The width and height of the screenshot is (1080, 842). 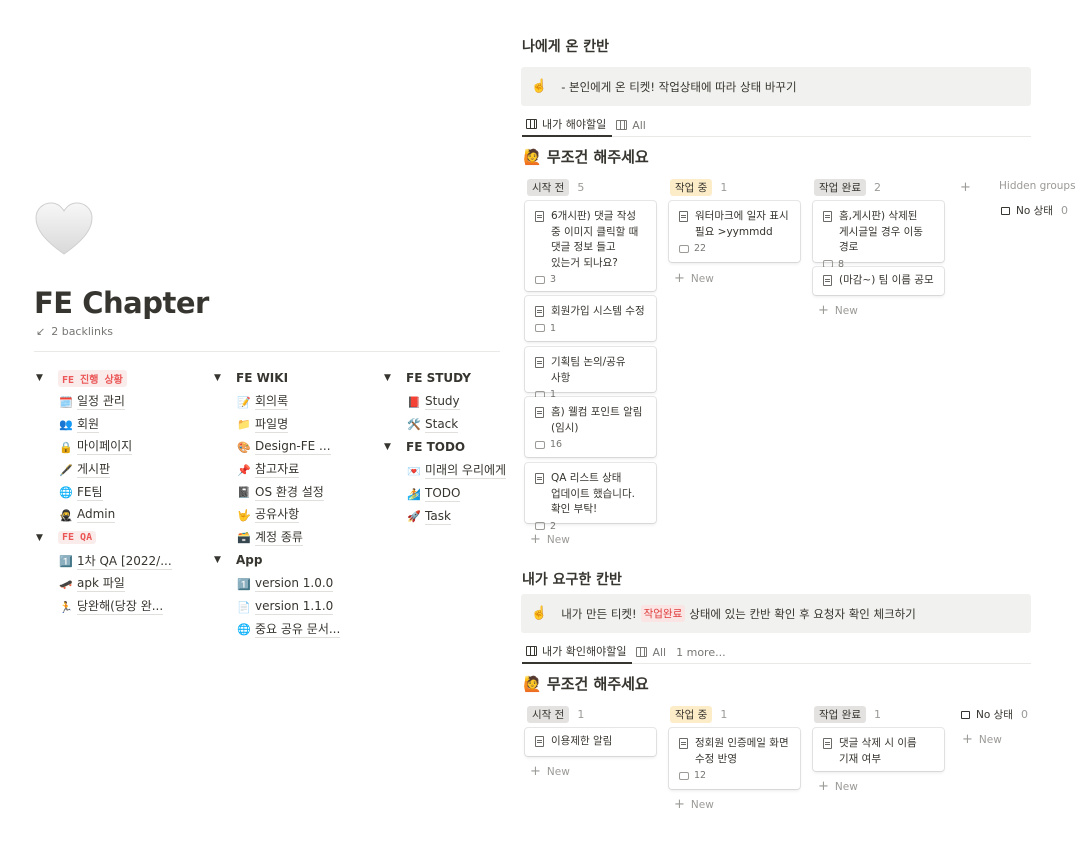 What do you see at coordinates (878, 749) in the screenshot?
I see `kanban-card: 댓글 삭제 시 이름 기재 여부` at bounding box center [878, 749].